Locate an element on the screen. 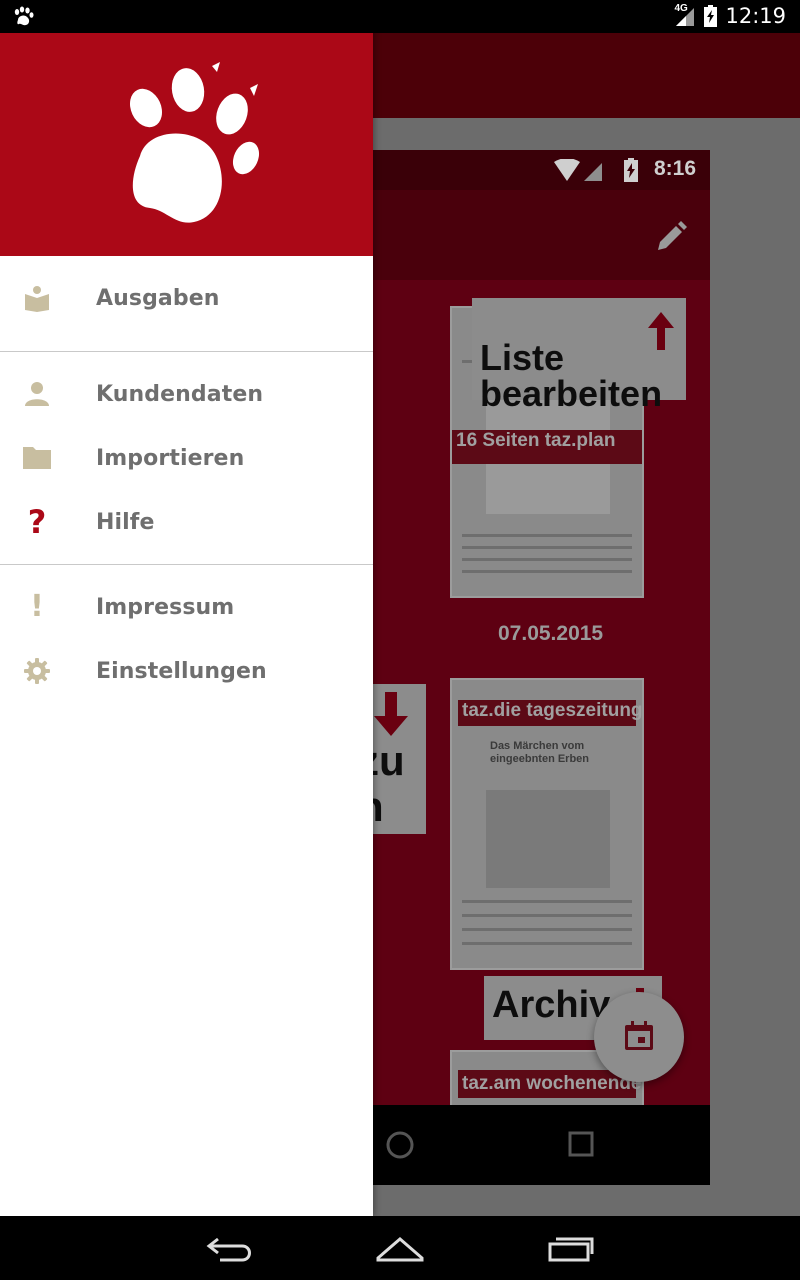  menu-item-label: Hilfe is located at coordinates (125, 522).